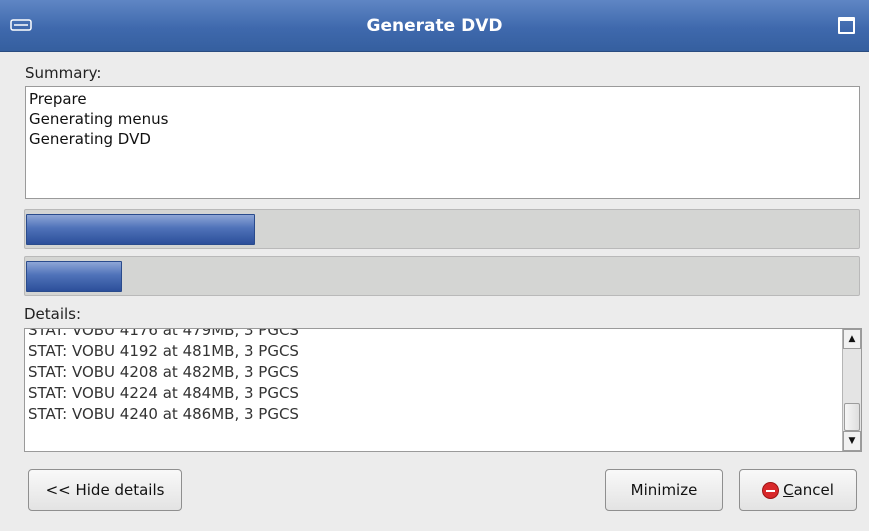 Image resolution: width=869 pixels, height=531 pixels. What do you see at coordinates (53, 314) in the screenshot?
I see `details-label: Details:` at bounding box center [53, 314].